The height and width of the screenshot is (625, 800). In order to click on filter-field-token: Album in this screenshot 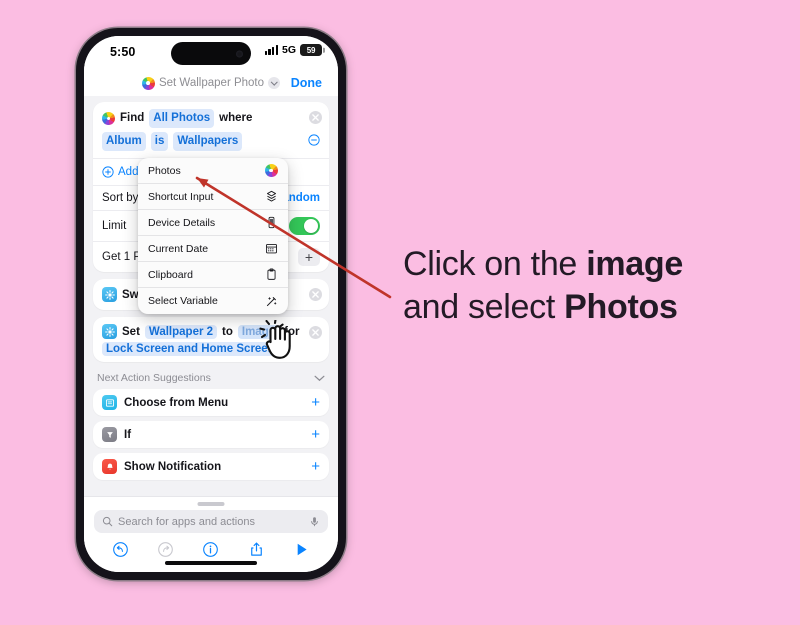, I will do `click(124, 141)`.